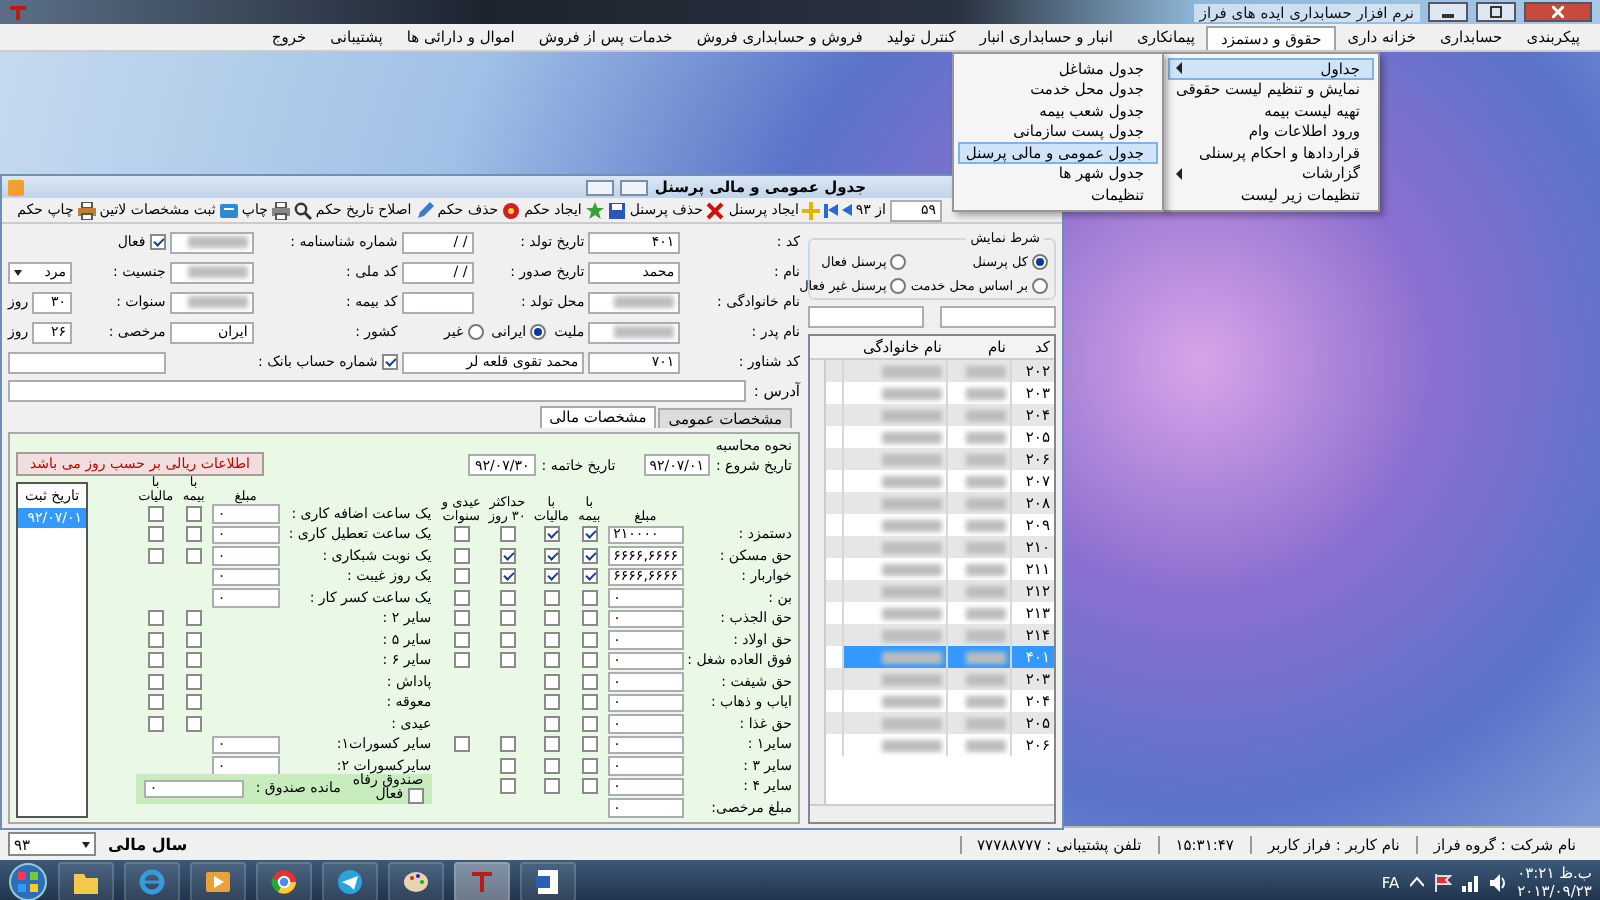 This screenshot has width=1600, height=900. Describe the element at coordinates (616, 210) in the screenshot. I see `save-button` at that location.